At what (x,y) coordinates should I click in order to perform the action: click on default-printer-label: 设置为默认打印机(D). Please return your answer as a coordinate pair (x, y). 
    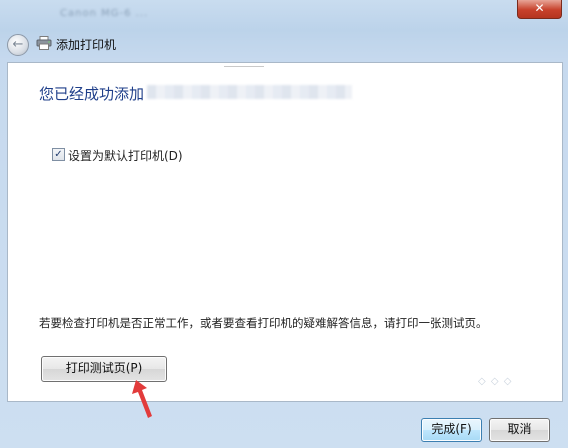
    Looking at the image, I should click on (125, 156).